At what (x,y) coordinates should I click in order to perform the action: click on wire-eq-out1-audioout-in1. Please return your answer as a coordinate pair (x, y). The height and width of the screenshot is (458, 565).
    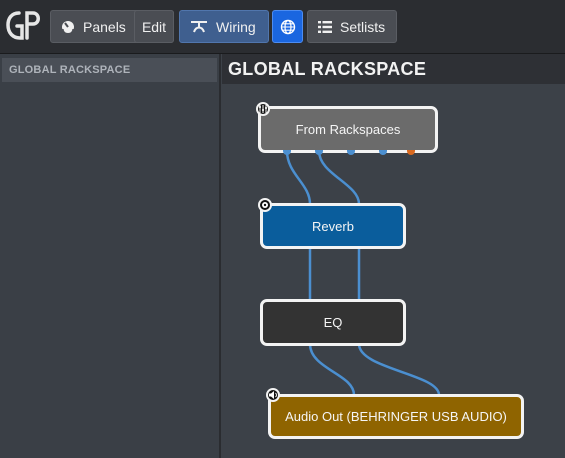
    Looking at the image, I should click on (332, 369).